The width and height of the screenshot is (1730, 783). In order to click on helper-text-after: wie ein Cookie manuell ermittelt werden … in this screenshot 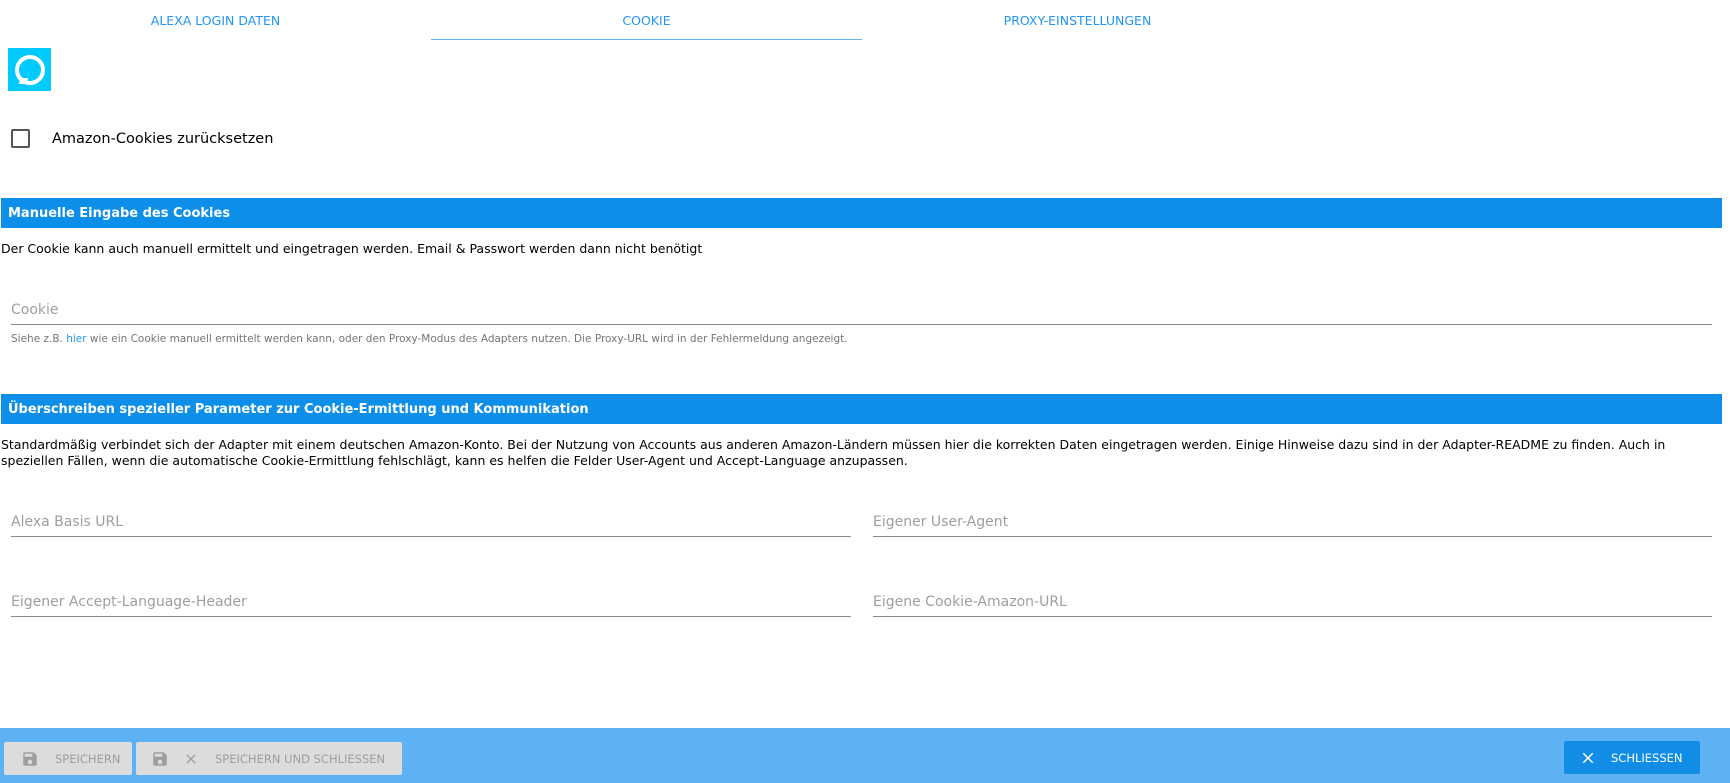, I will do `click(467, 339)`.